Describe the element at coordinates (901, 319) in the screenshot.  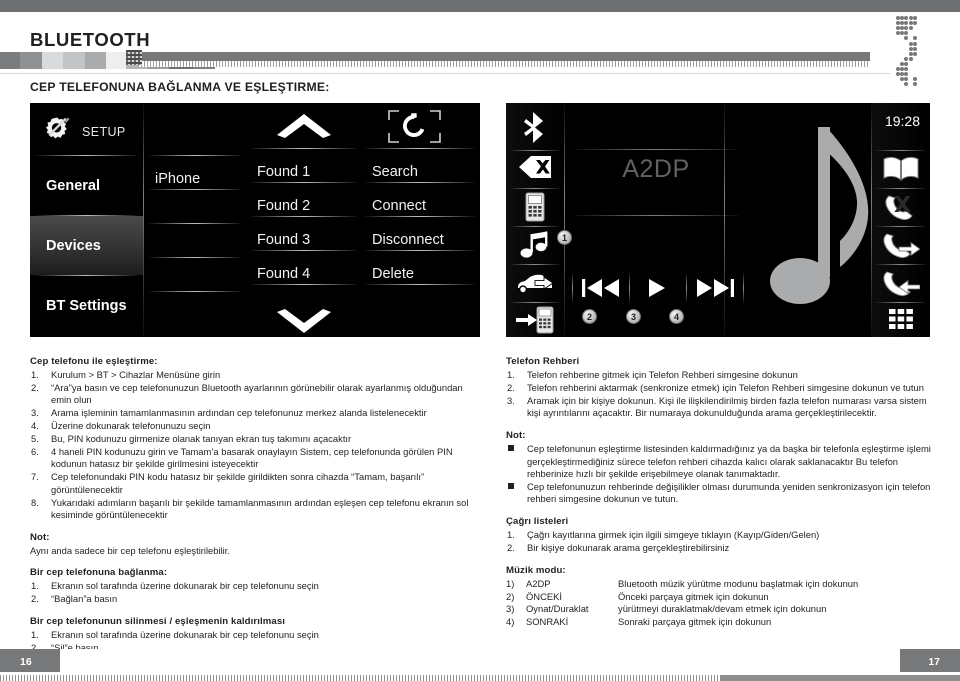
I see `keypad-grid-icon` at that location.